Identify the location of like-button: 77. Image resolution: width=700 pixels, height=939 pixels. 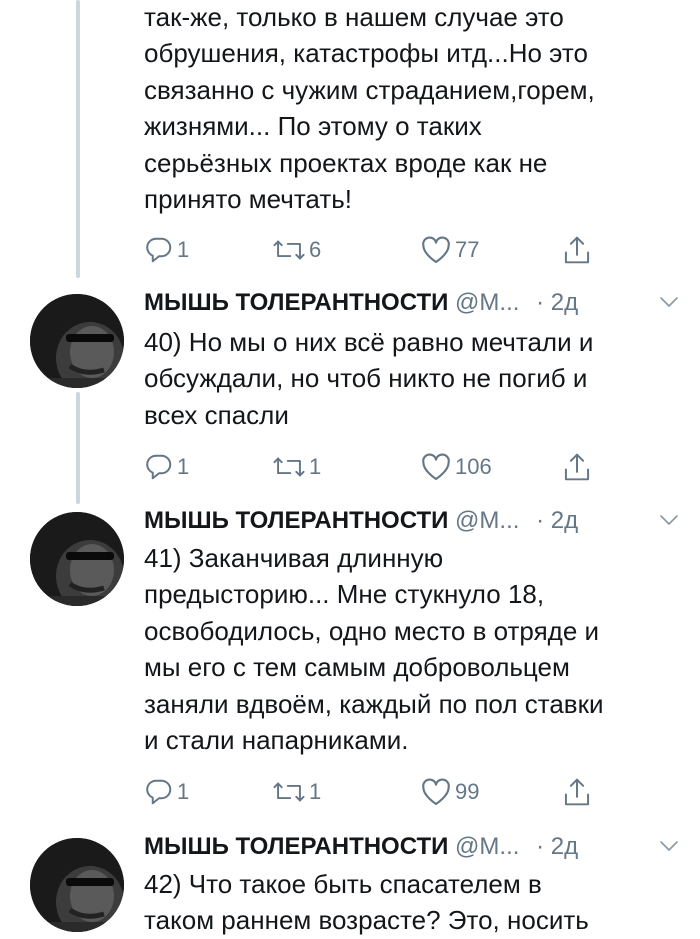
(449, 250).